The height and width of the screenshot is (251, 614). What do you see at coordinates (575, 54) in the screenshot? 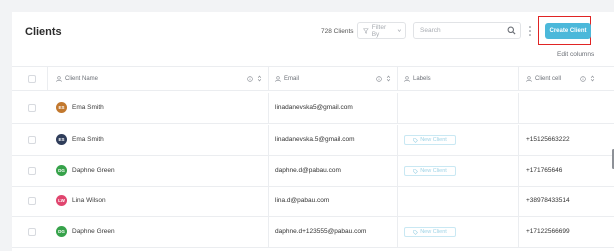
I see `edit-columns-link: Edit columns` at bounding box center [575, 54].